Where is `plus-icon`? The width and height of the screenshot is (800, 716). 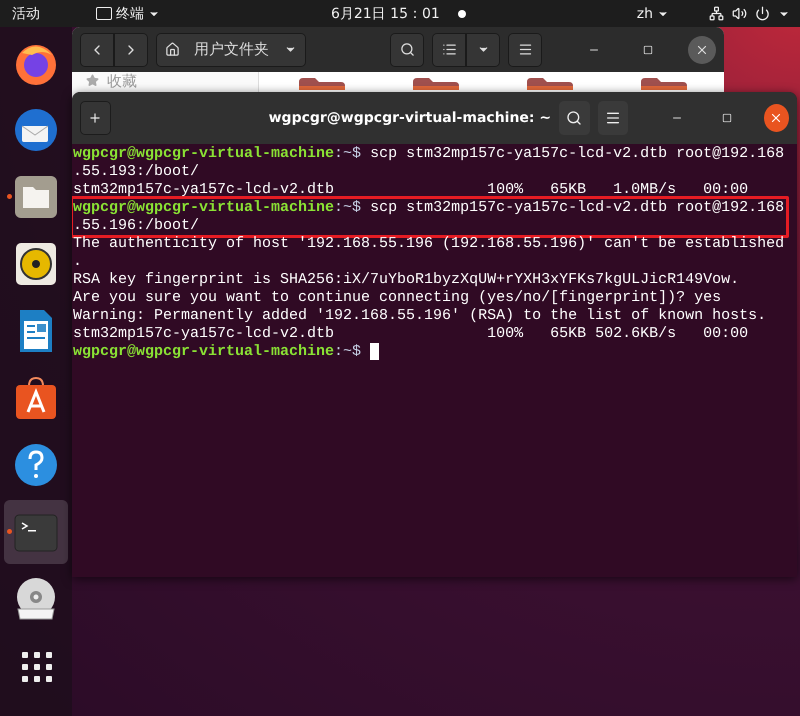
plus-icon is located at coordinates (95, 118).